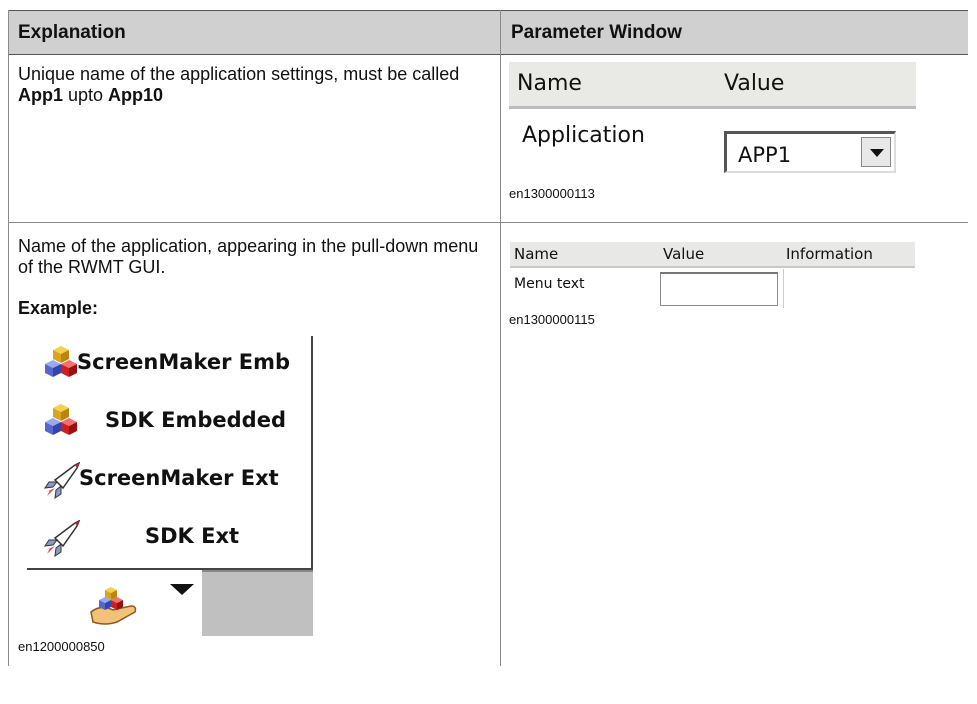 The width and height of the screenshot is (977, 704). Describe the element at coordinates (583, 135) in the screenshot. I see `application-label: Application` at that location.